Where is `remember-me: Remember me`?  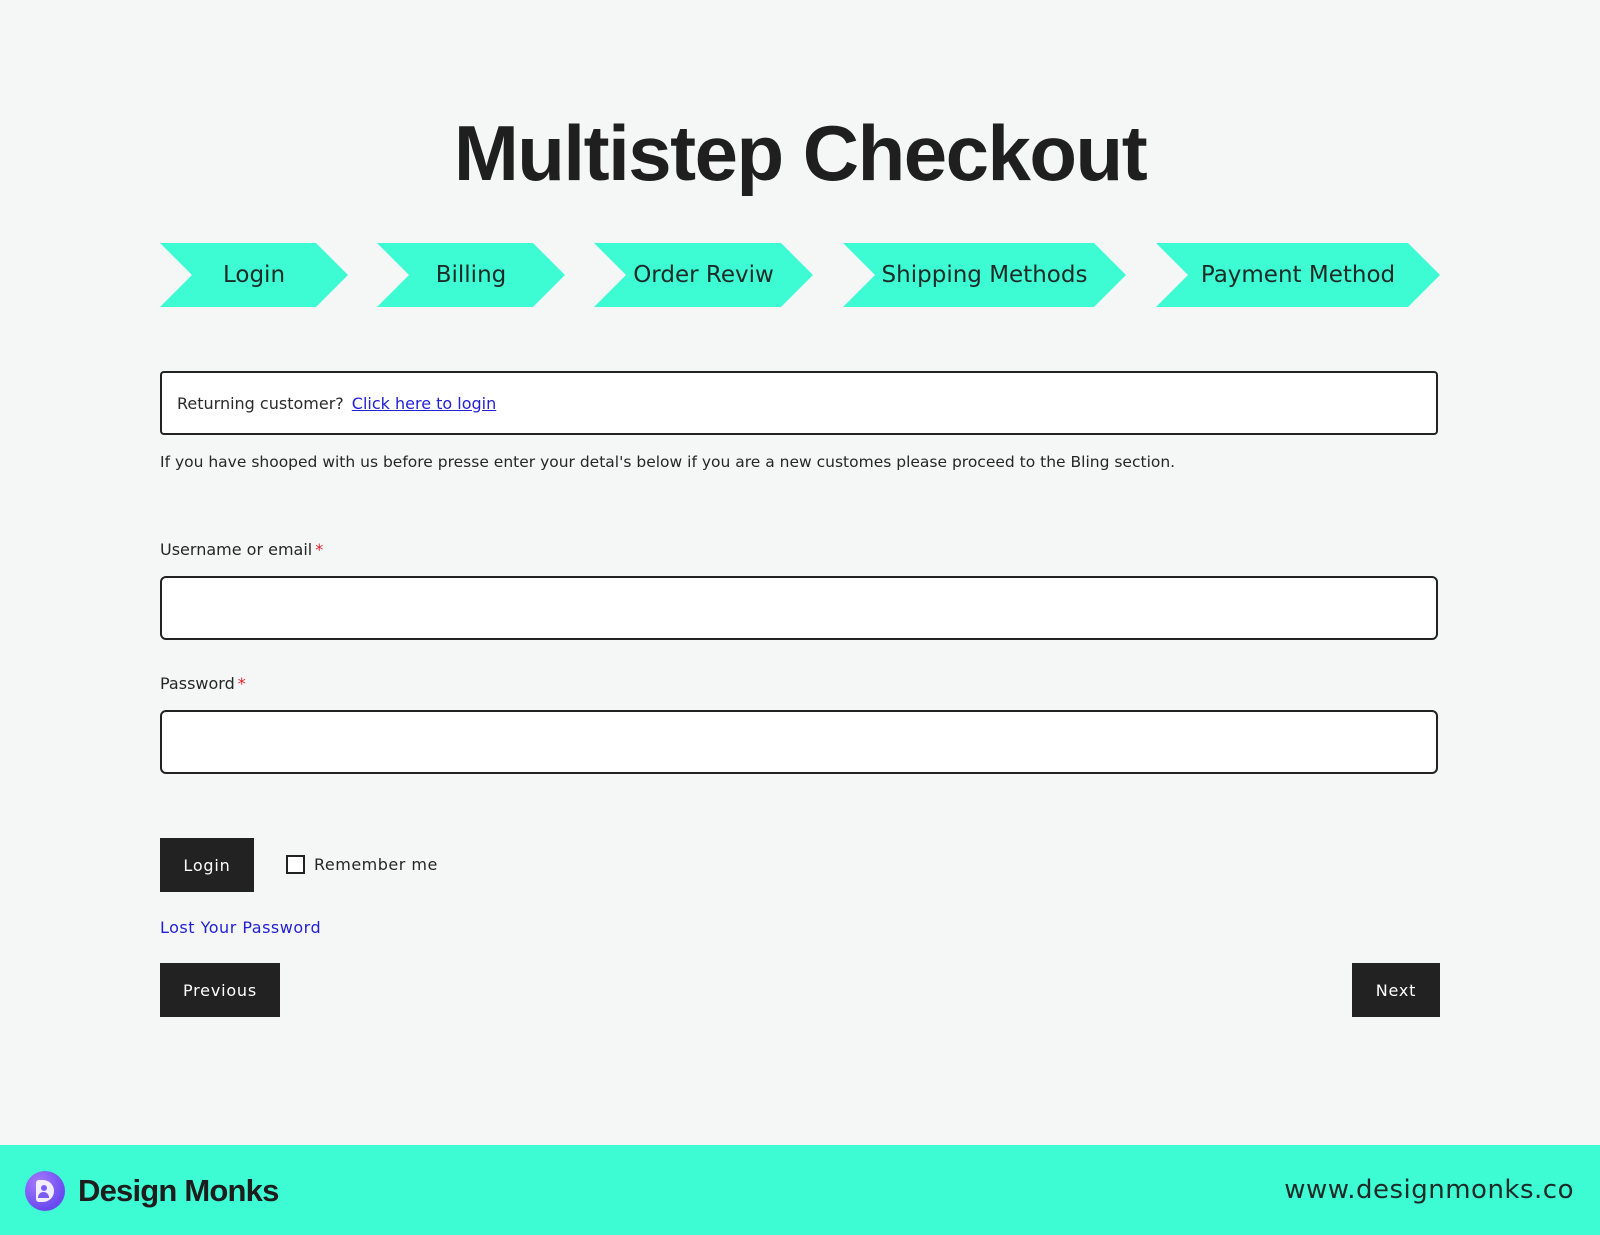
remember-me: Remember me is located at coordinates (362, 864).